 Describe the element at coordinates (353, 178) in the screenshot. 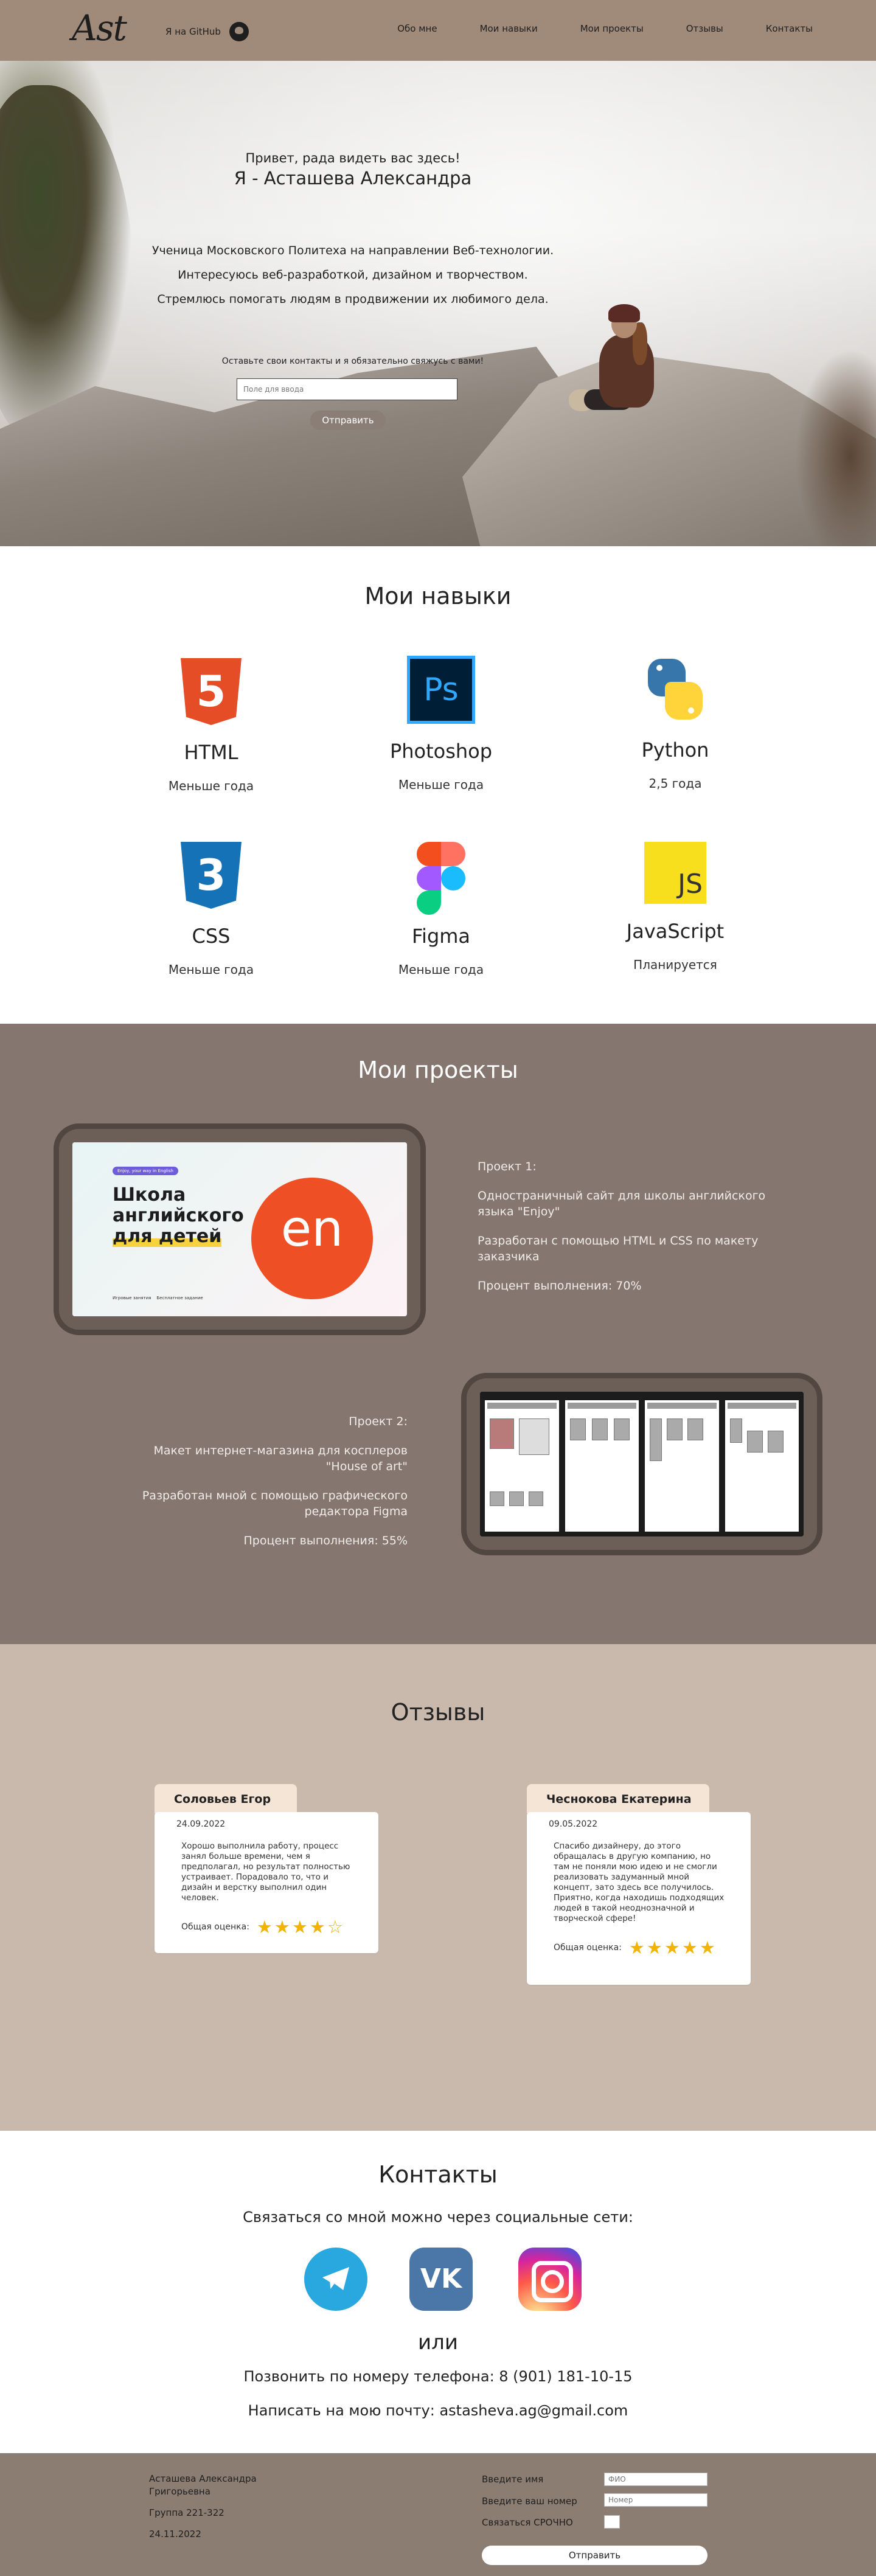

I see `hero-name: Я - Асташева Александра` at that location.